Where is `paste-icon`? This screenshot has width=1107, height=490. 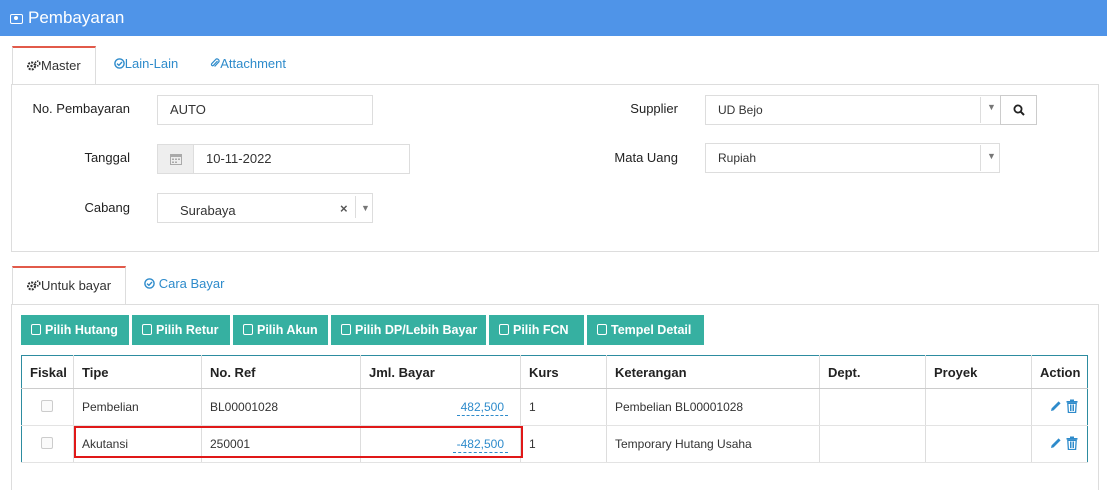
paste-icon is located at coordinates (602, 329).